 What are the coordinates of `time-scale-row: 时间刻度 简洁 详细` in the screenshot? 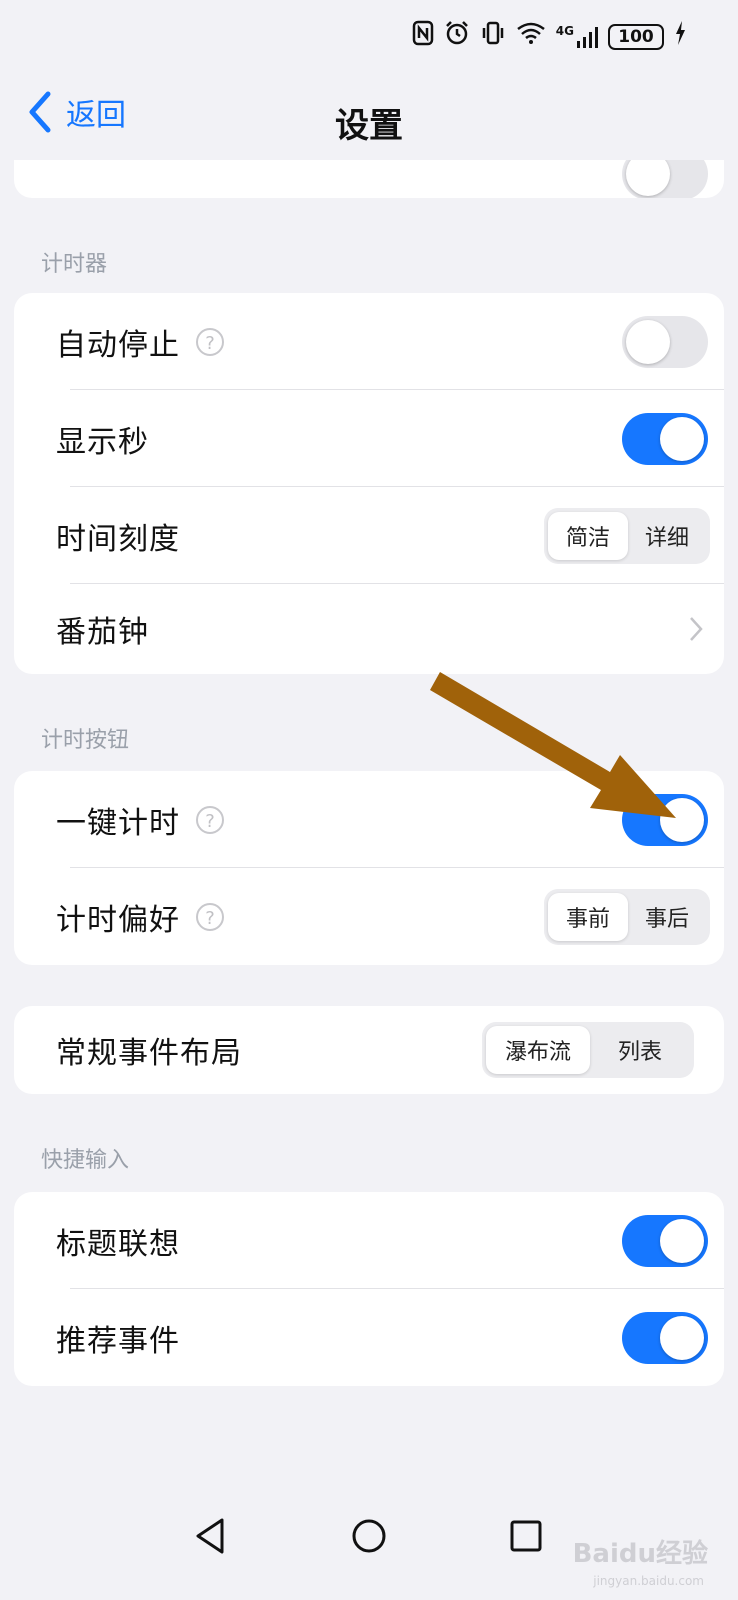 It's located at (369, 535).